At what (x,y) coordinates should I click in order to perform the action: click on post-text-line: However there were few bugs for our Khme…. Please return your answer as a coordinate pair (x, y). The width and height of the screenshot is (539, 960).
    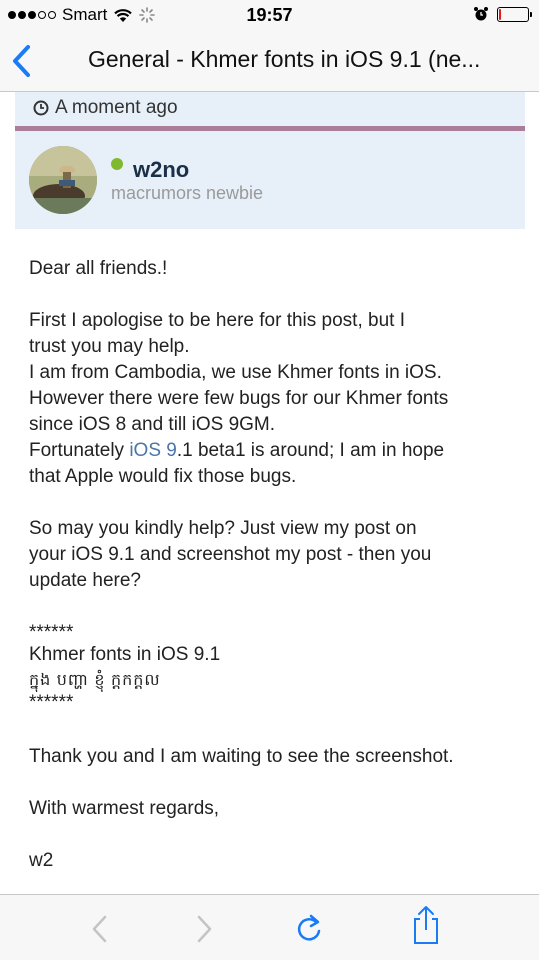
    Looking at the image, I should click on (239, 398).